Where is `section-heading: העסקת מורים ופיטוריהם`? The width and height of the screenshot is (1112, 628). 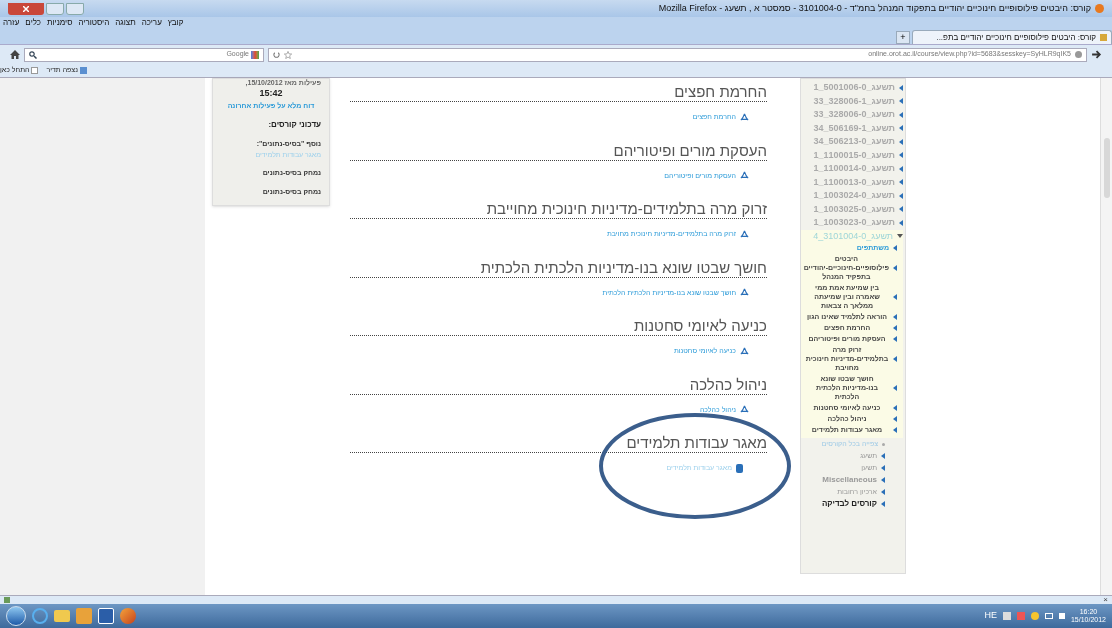
section-heading: העסקת מורים ופיטוריהם is located at coordinates (558, 150).